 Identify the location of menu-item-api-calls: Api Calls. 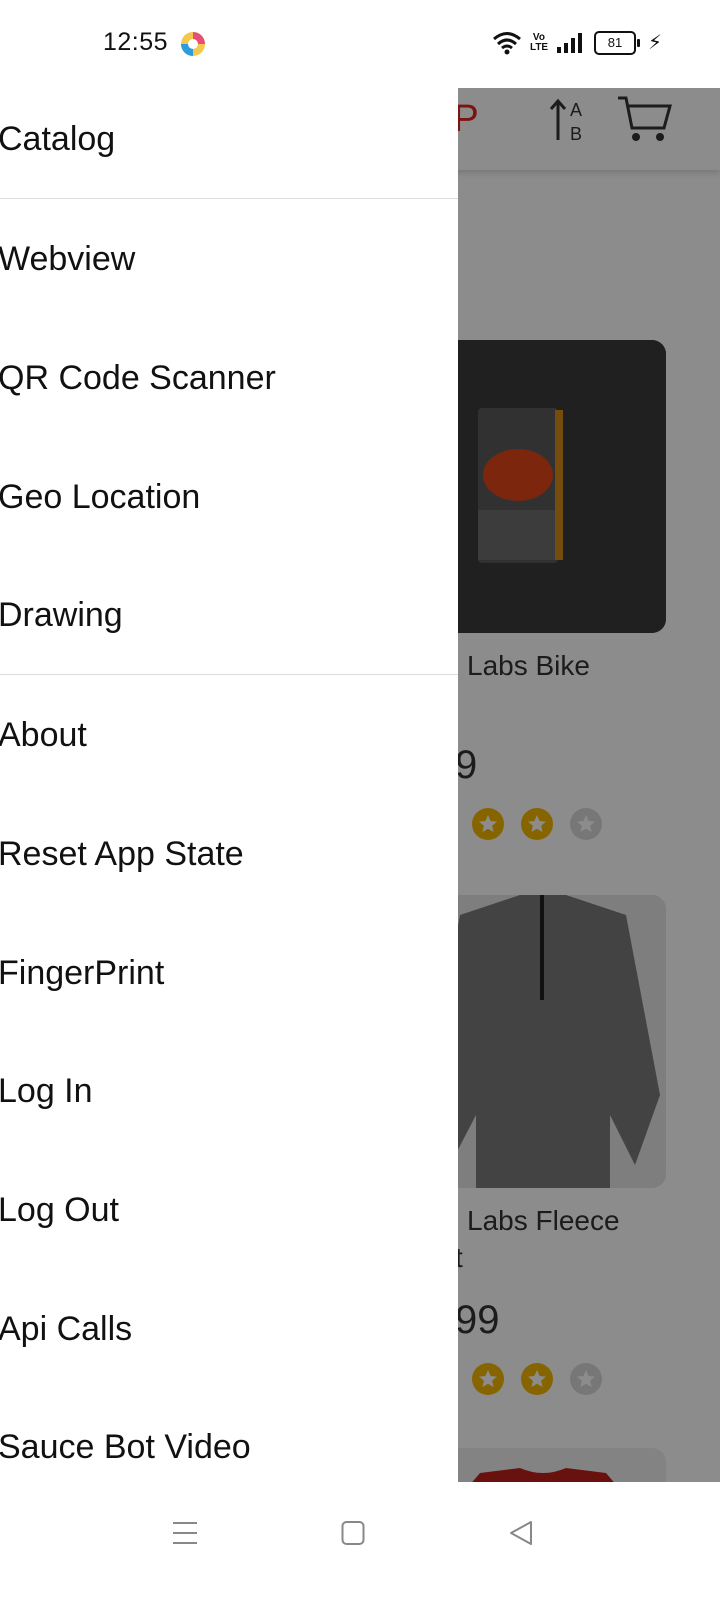
(66, 1329).